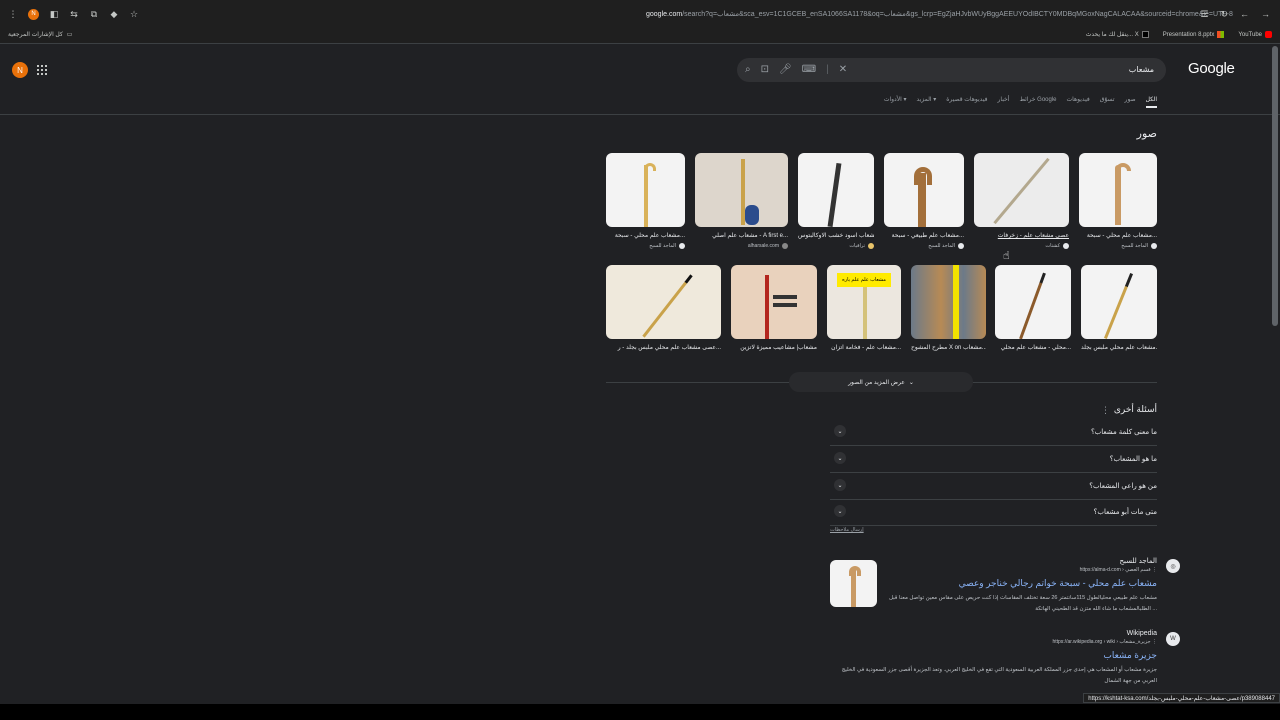  I want to click on tab-shopping: تسوّق, so click(1107, 102).